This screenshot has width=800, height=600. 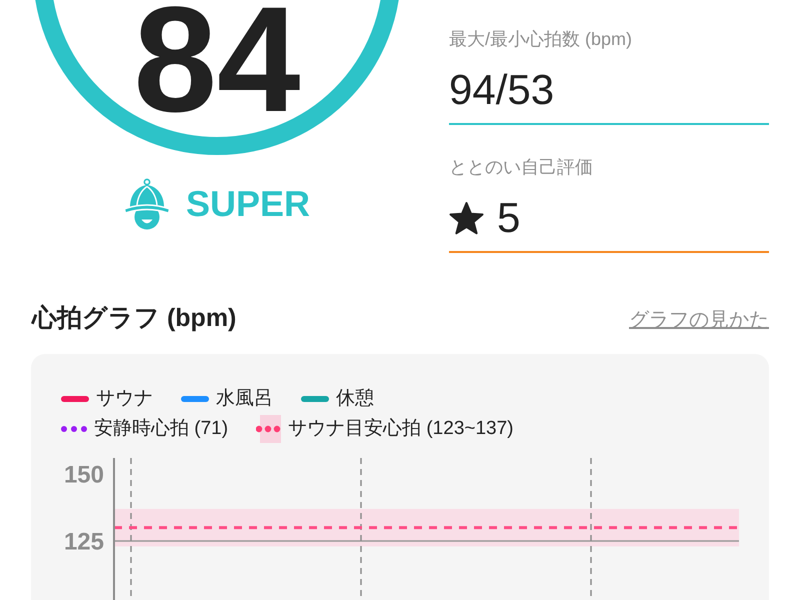 What do you see at coordinates (521, 167) in the screenshot?
I see `stat-label: ととのい自己評価` at bounding box center [521, 167].